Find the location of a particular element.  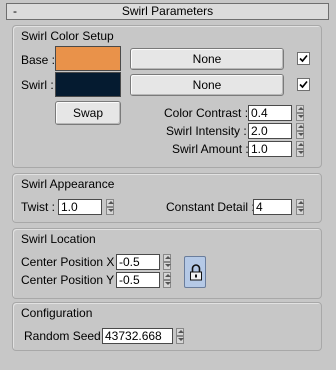

rollout-title: Swirl Parameters is located at coordinates (167, 11).